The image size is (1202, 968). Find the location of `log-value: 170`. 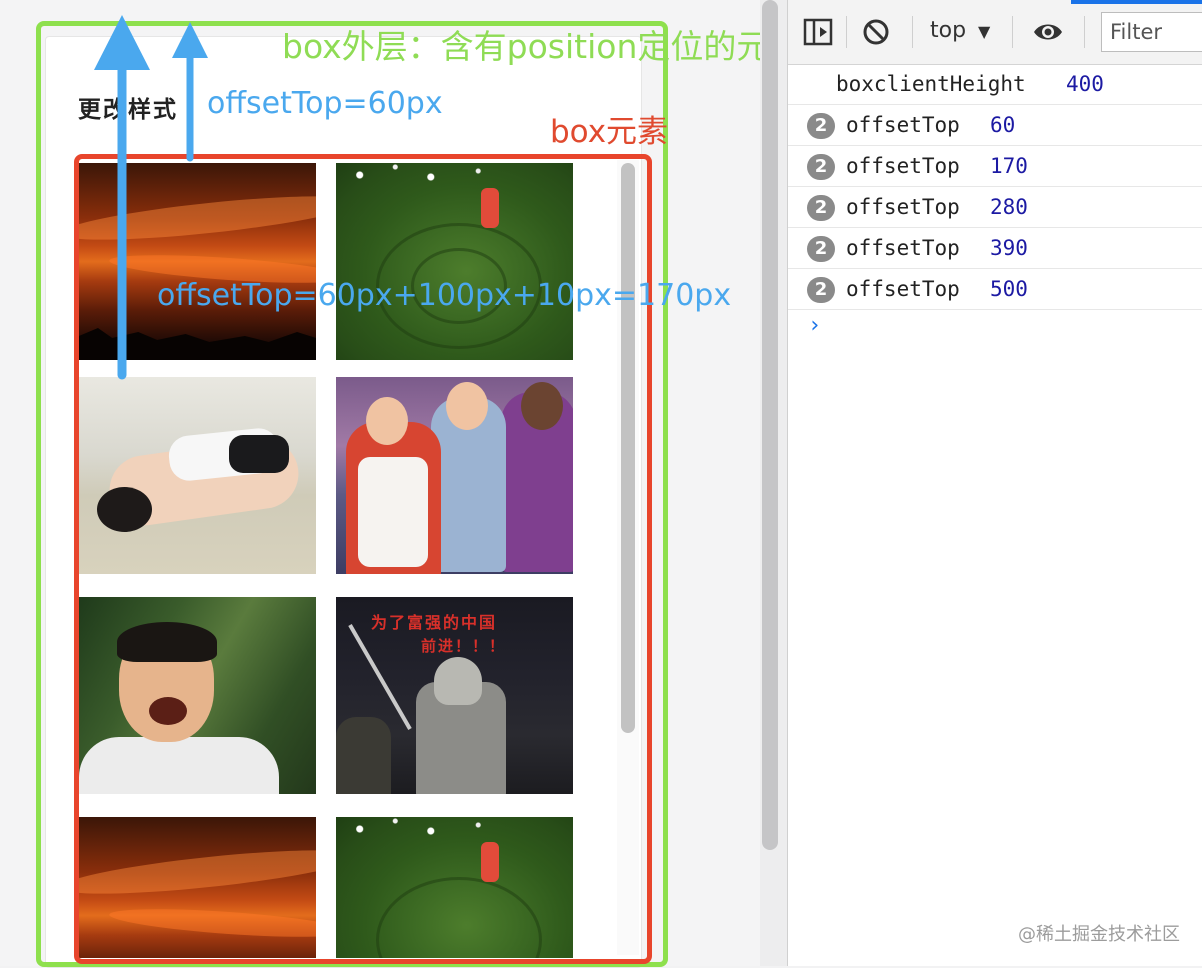

log-value: 170 is located at coordinates (1009, 166).